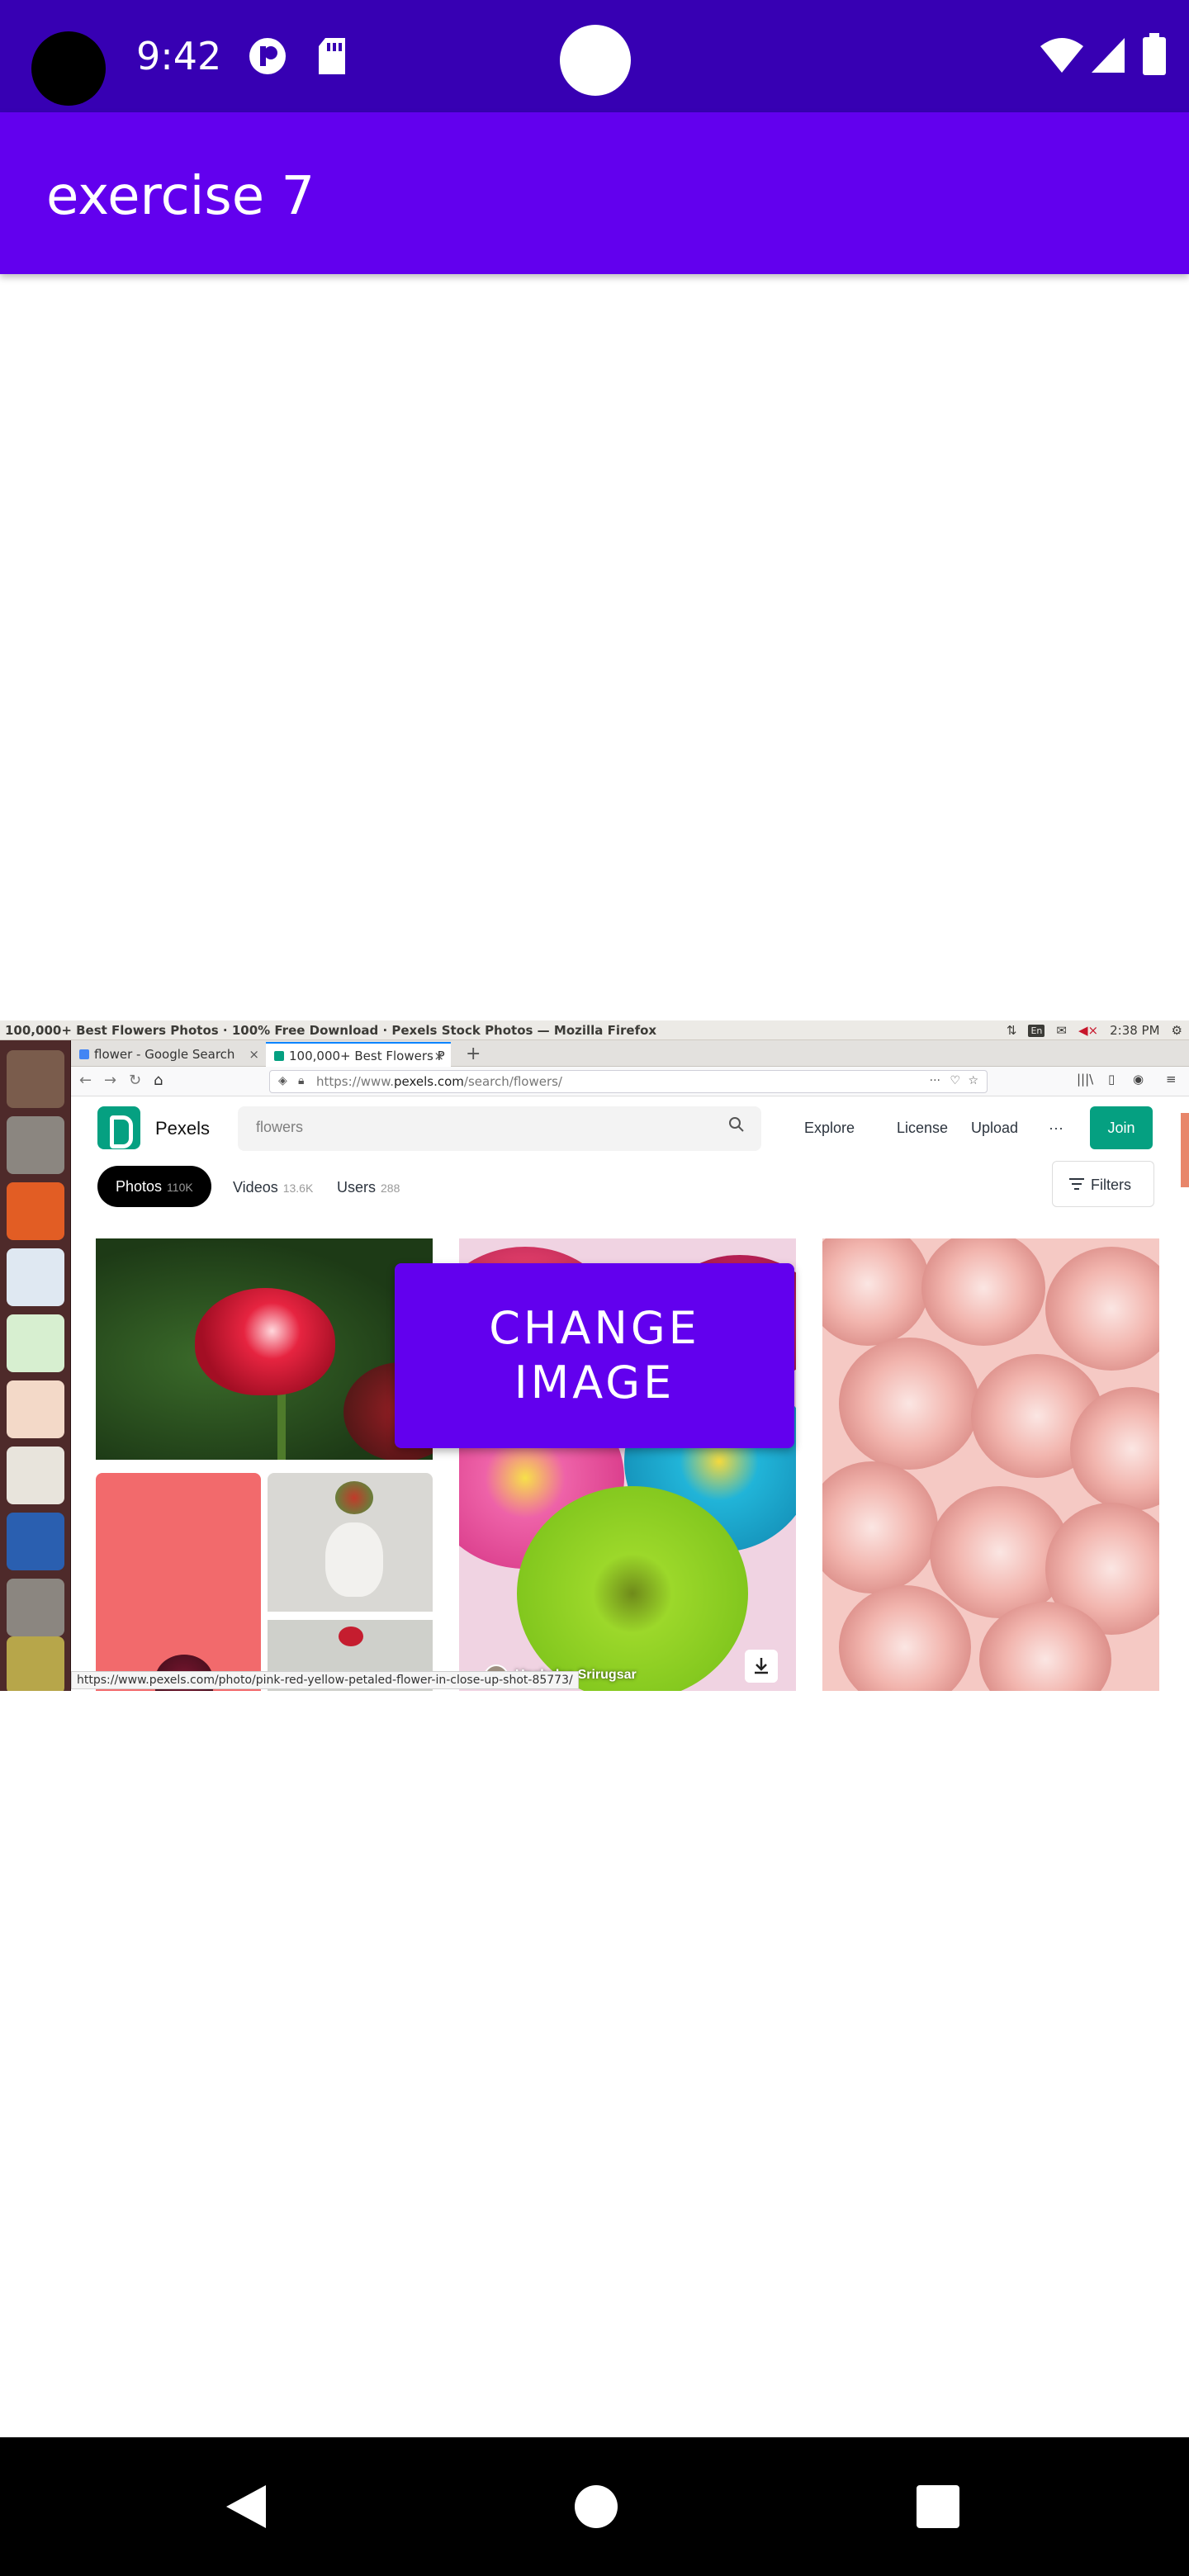  Describe the element at coordinates (1112, 1079) in the screenshot. I see `sidebar-icon: ▯` at that location.